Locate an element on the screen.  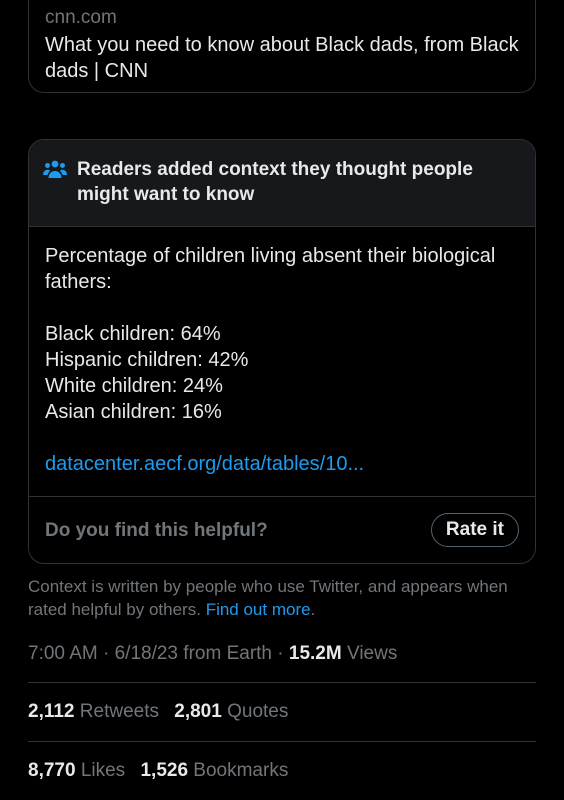
tweet-time: 7:00 AM is located at coordinates (63, 653).